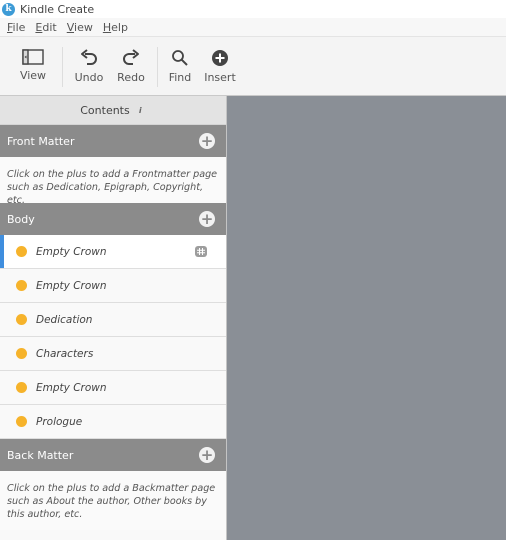 This screenshot has width=506, height=540. What do you see at coordinates (21, 219) in the screenshot?
I see `body-label: Body` at bounding box center [21, 219].